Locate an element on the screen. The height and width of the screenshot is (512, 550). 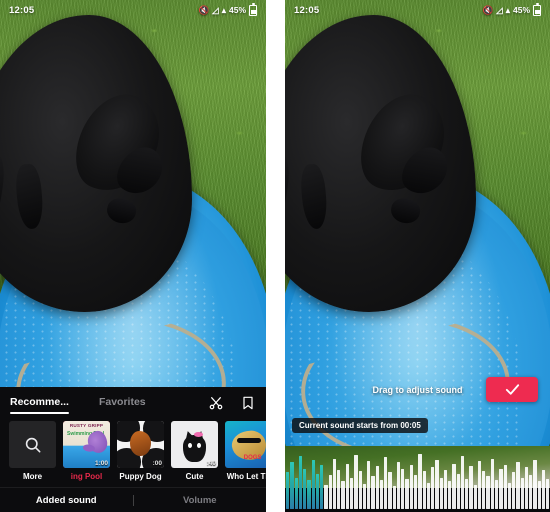
status-bar-left: 12:05 🔇 ◿ ▴ 45% is located at coordinates (133, 10).